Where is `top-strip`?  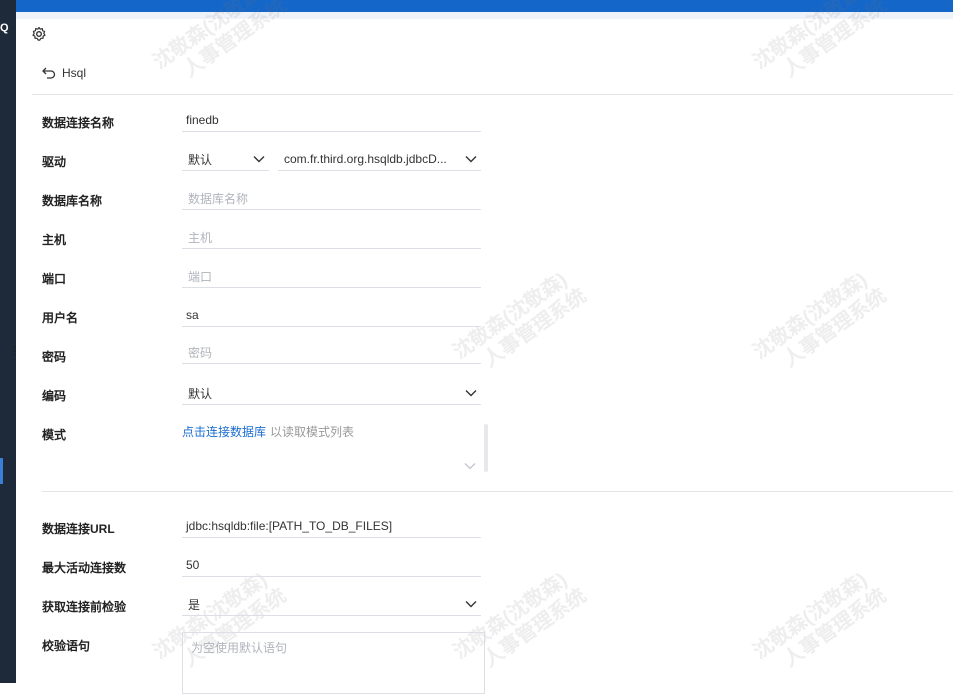 top-strip is located at coordinates (484, 15).